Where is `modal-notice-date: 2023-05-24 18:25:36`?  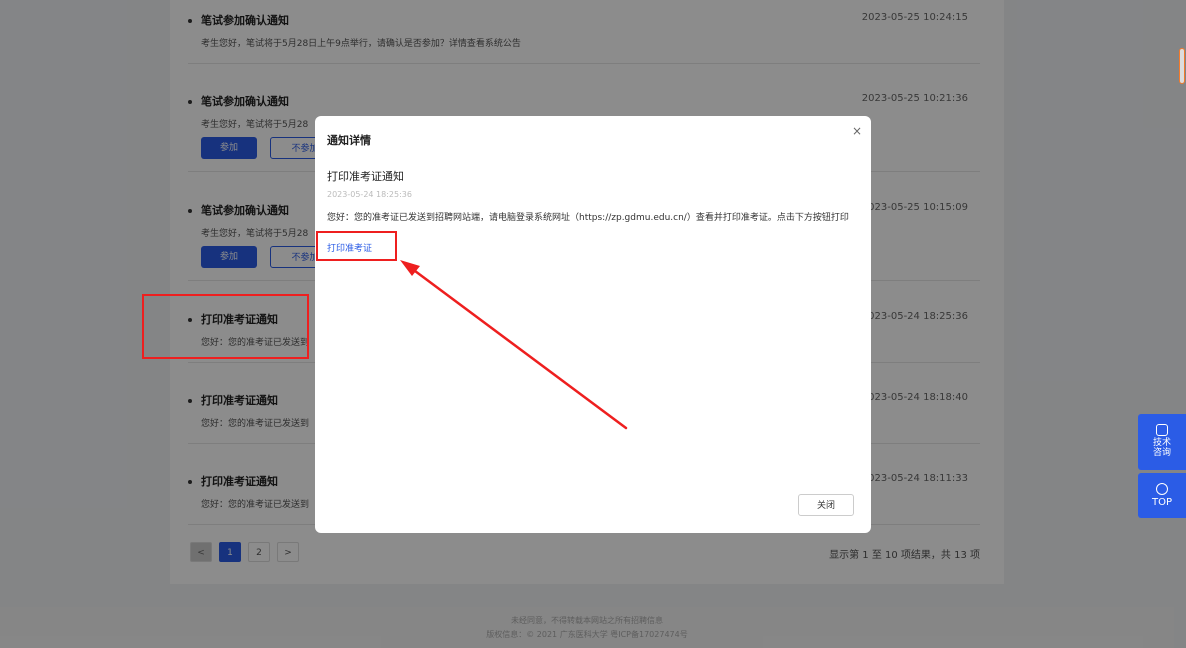
modal-notice-date: 2023-05-24 18:25:36 is located at coordinates (369, 194).